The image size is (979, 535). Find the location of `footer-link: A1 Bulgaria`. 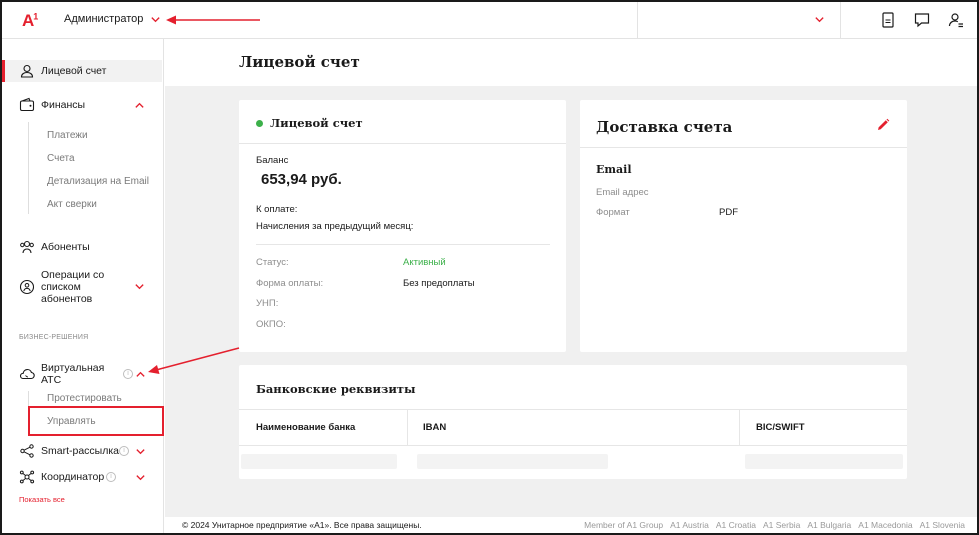

footer-link: A1 Bulgaria is located at coordinates (829, 525).